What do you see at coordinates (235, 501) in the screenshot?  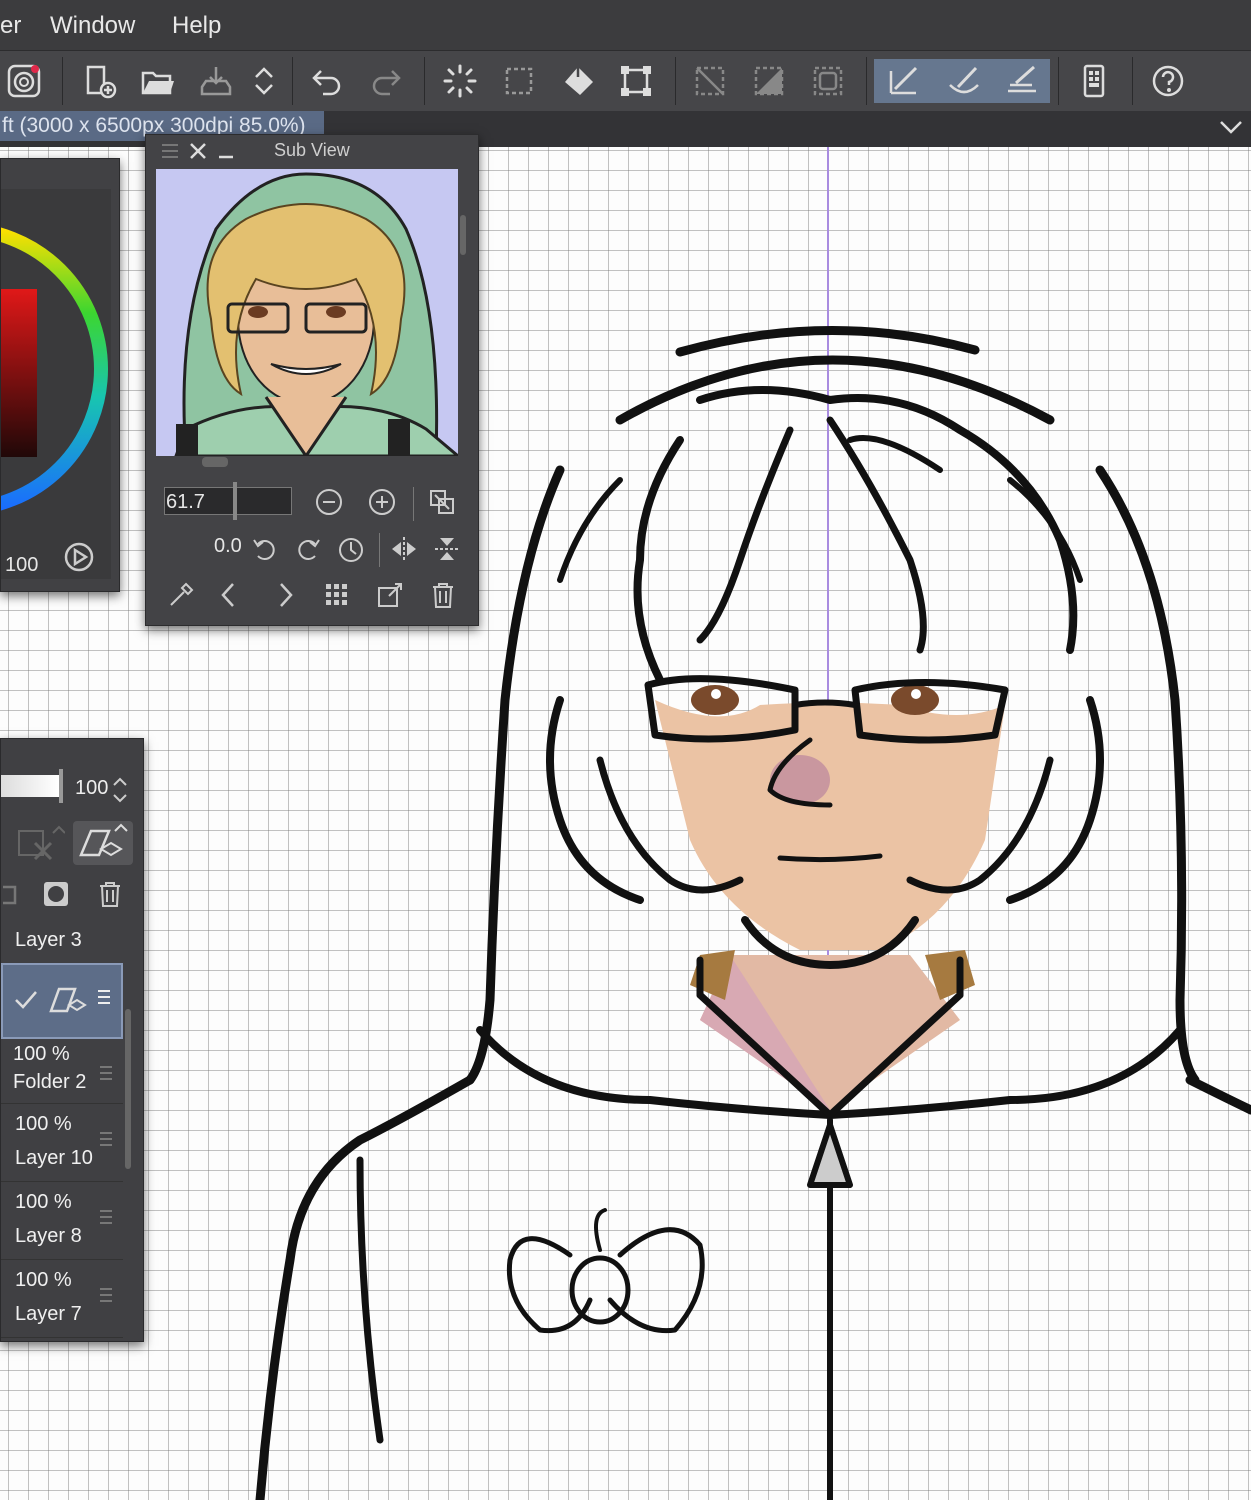 I see `zoom-slider-thumb` at bounding box center [235, 501].